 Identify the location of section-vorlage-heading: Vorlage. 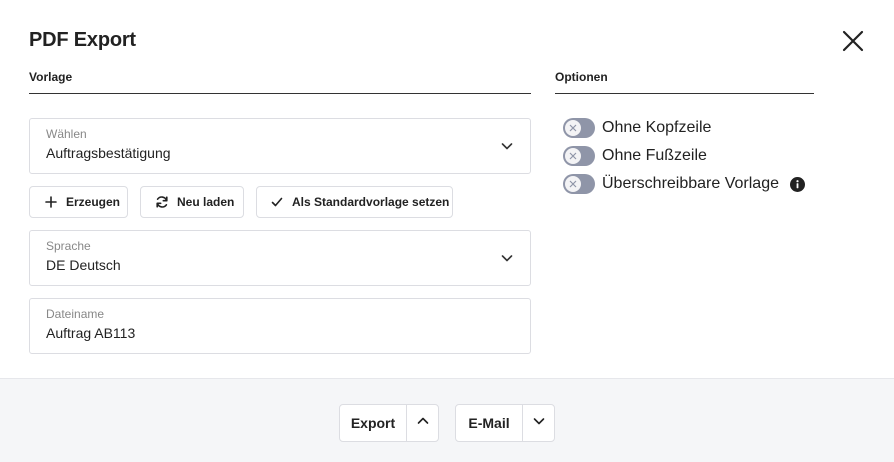
(280, 82).